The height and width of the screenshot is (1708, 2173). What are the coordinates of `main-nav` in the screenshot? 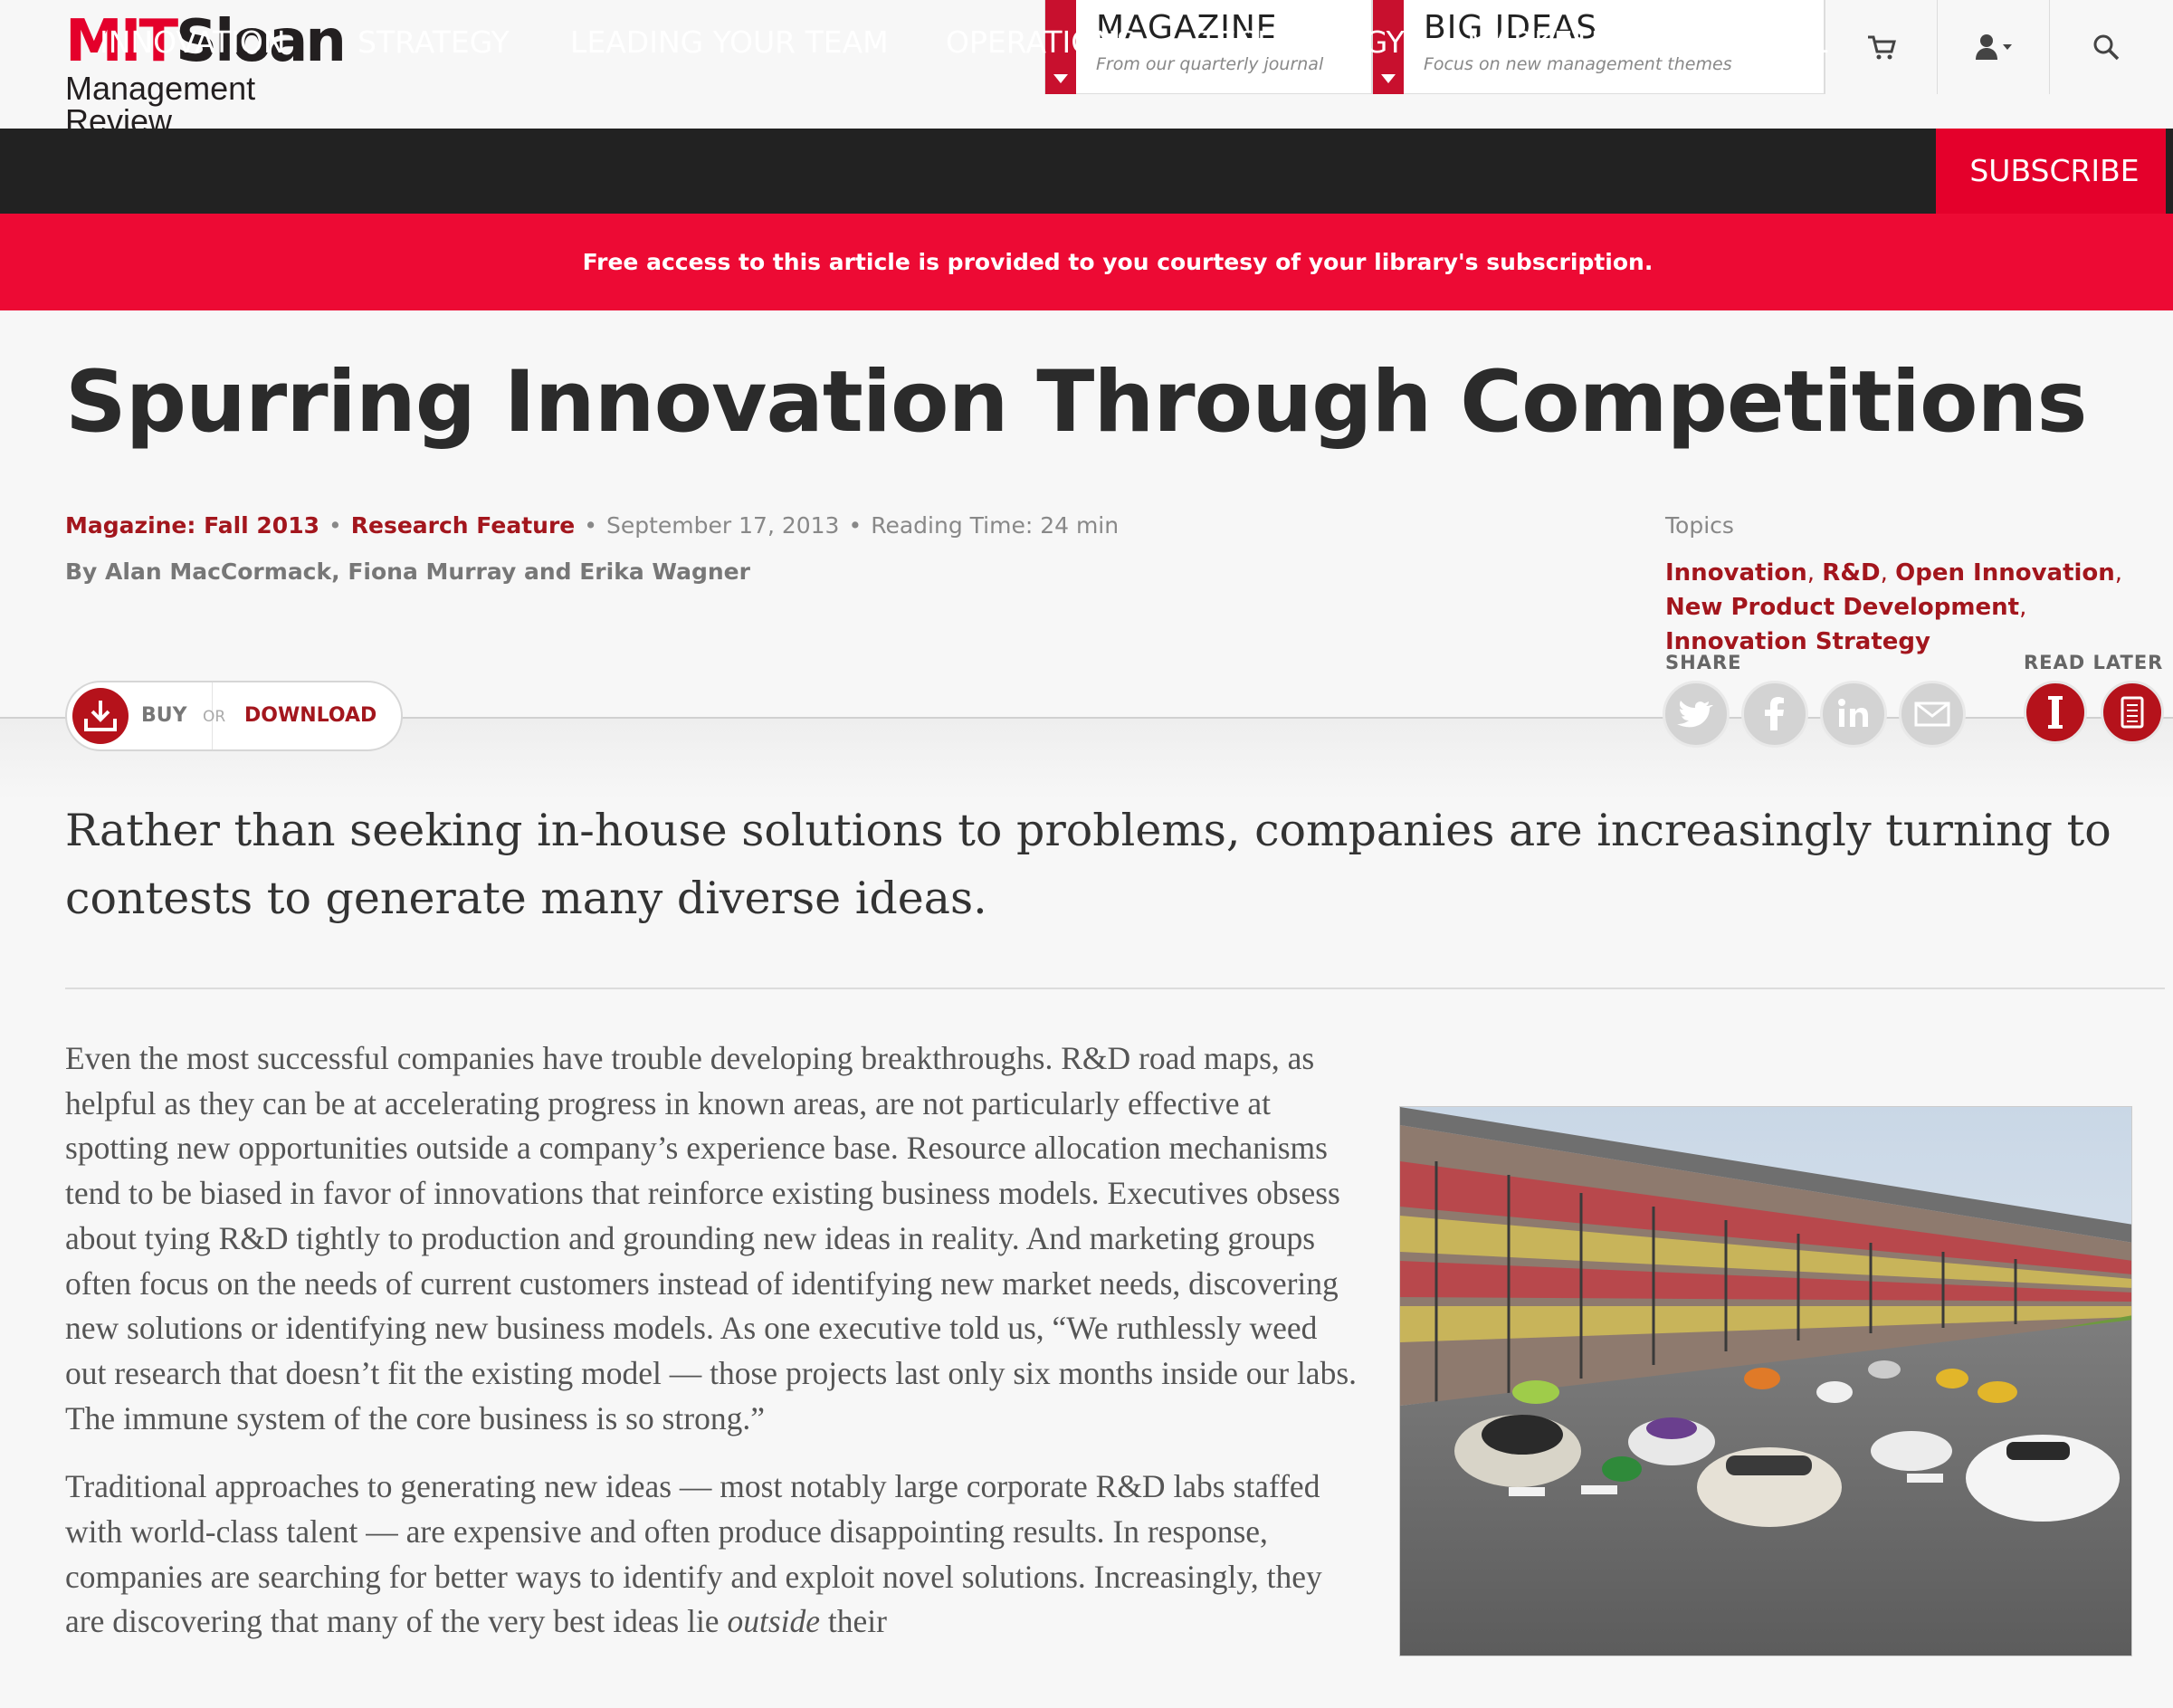 It's located at (1086, 171).